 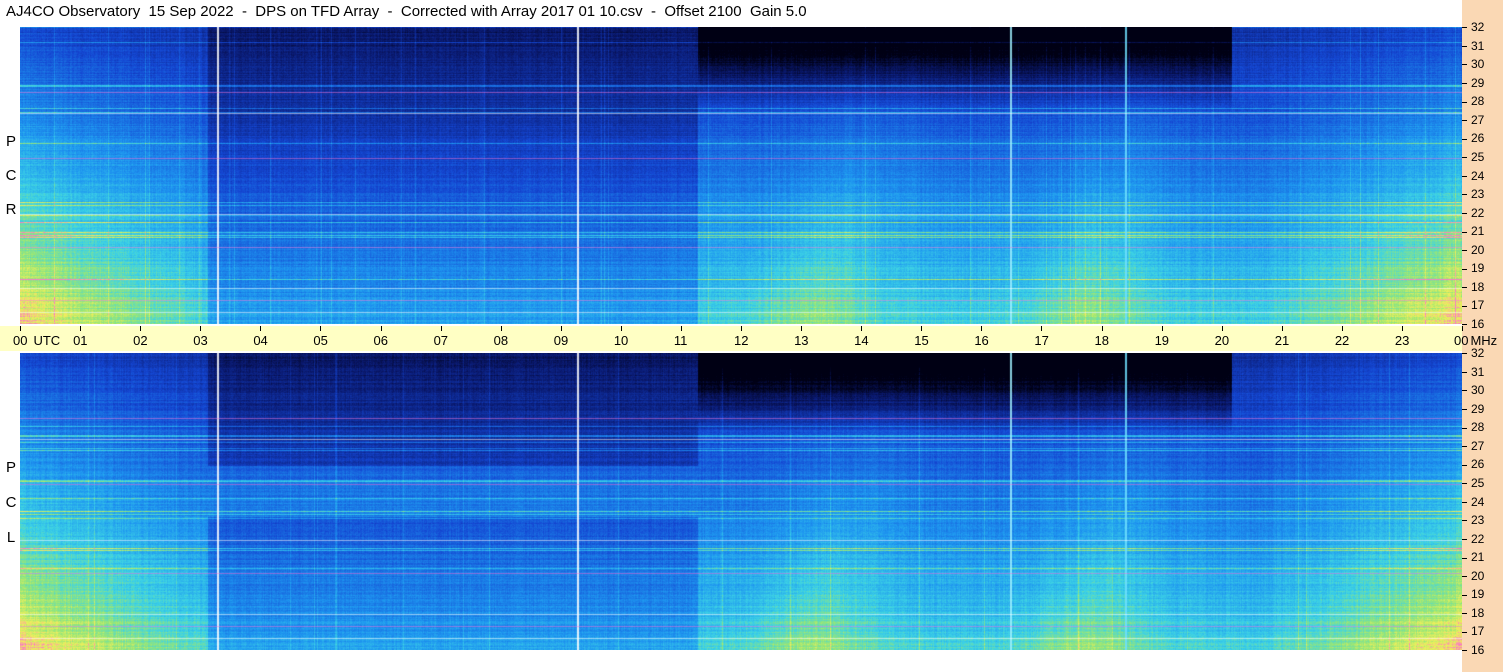 I want to click on utc-hour-label: 11, so click(x=680, y=340).